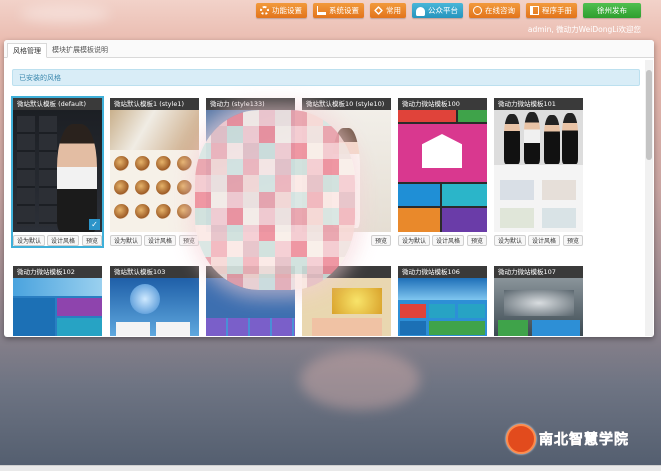  Describe the element at coordinates (154, 272) in the screenshot. I see `template-title: 微站默认模板103` at that location.